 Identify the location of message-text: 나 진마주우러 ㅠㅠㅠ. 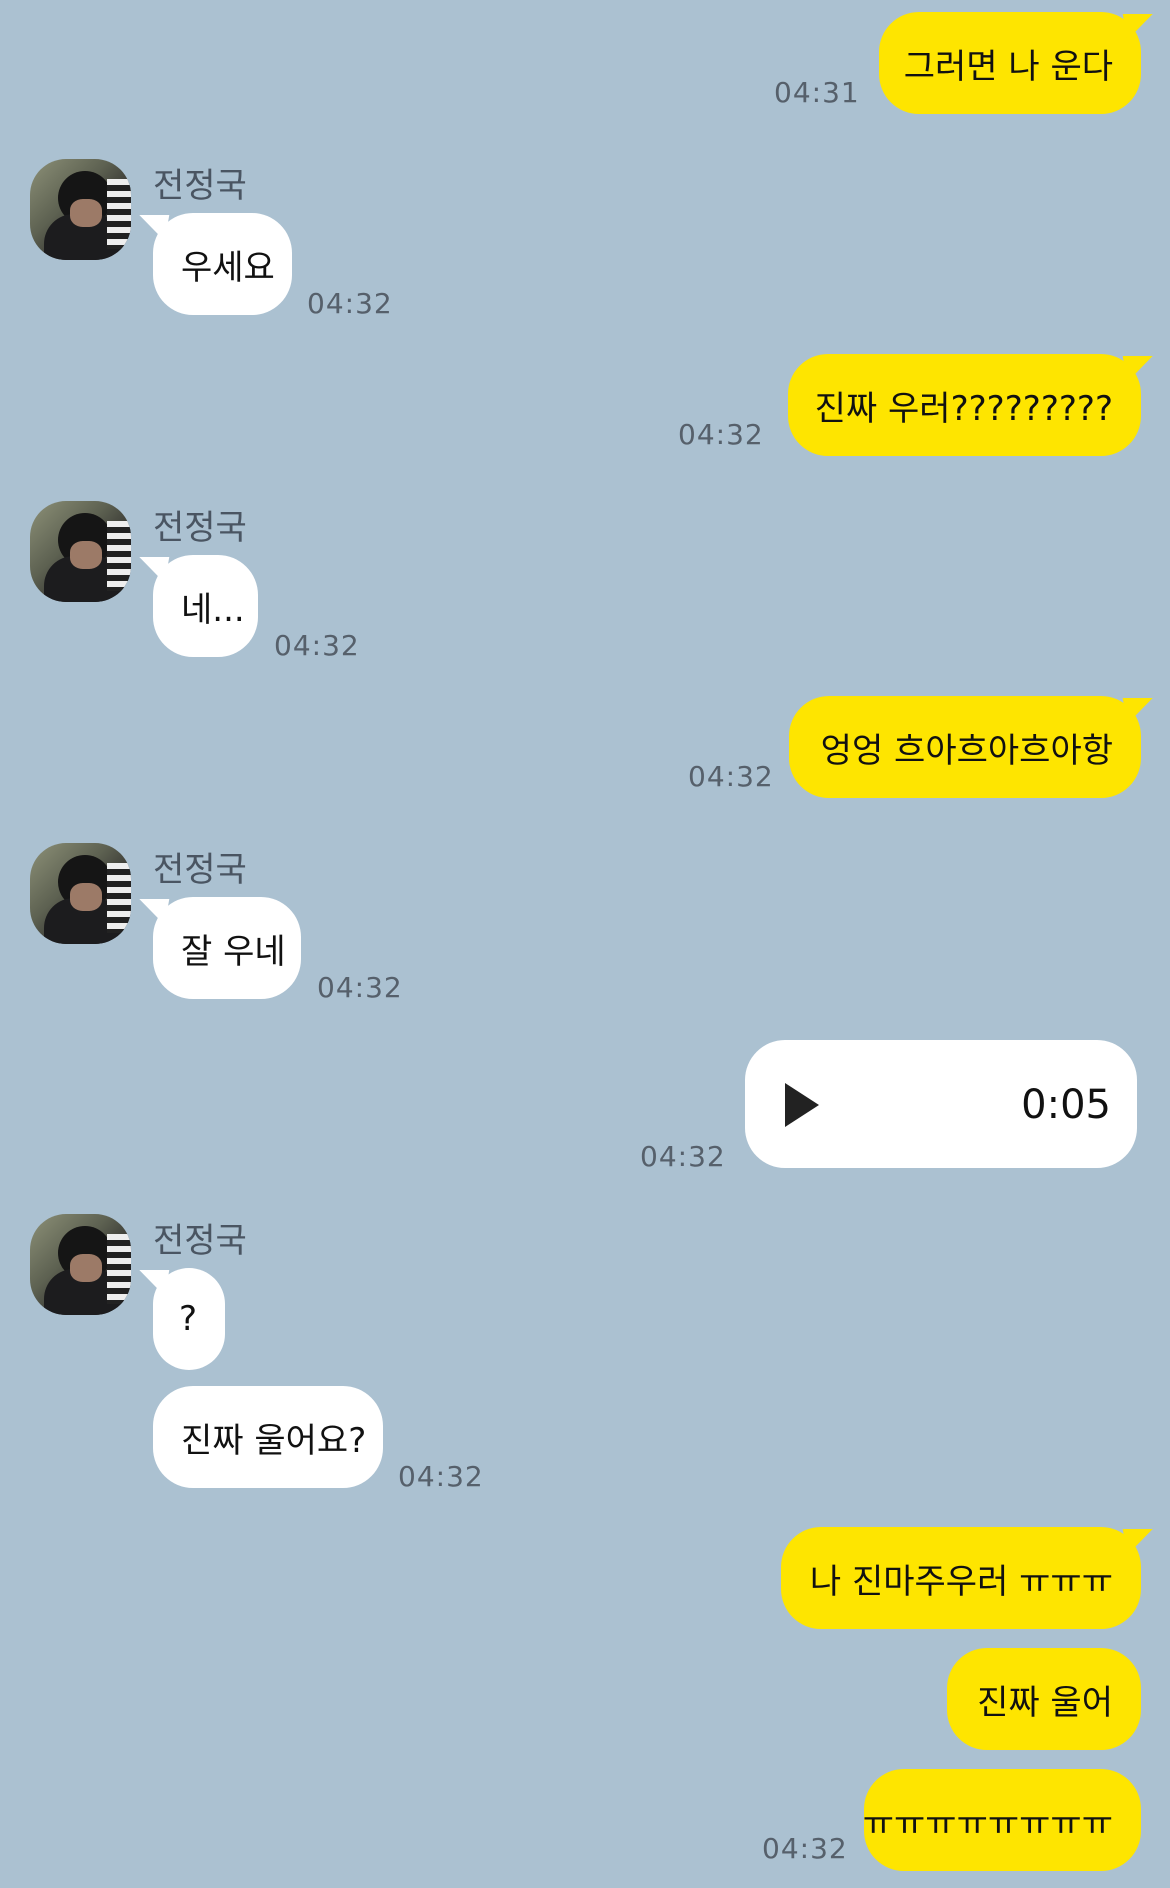
(961, 1581).